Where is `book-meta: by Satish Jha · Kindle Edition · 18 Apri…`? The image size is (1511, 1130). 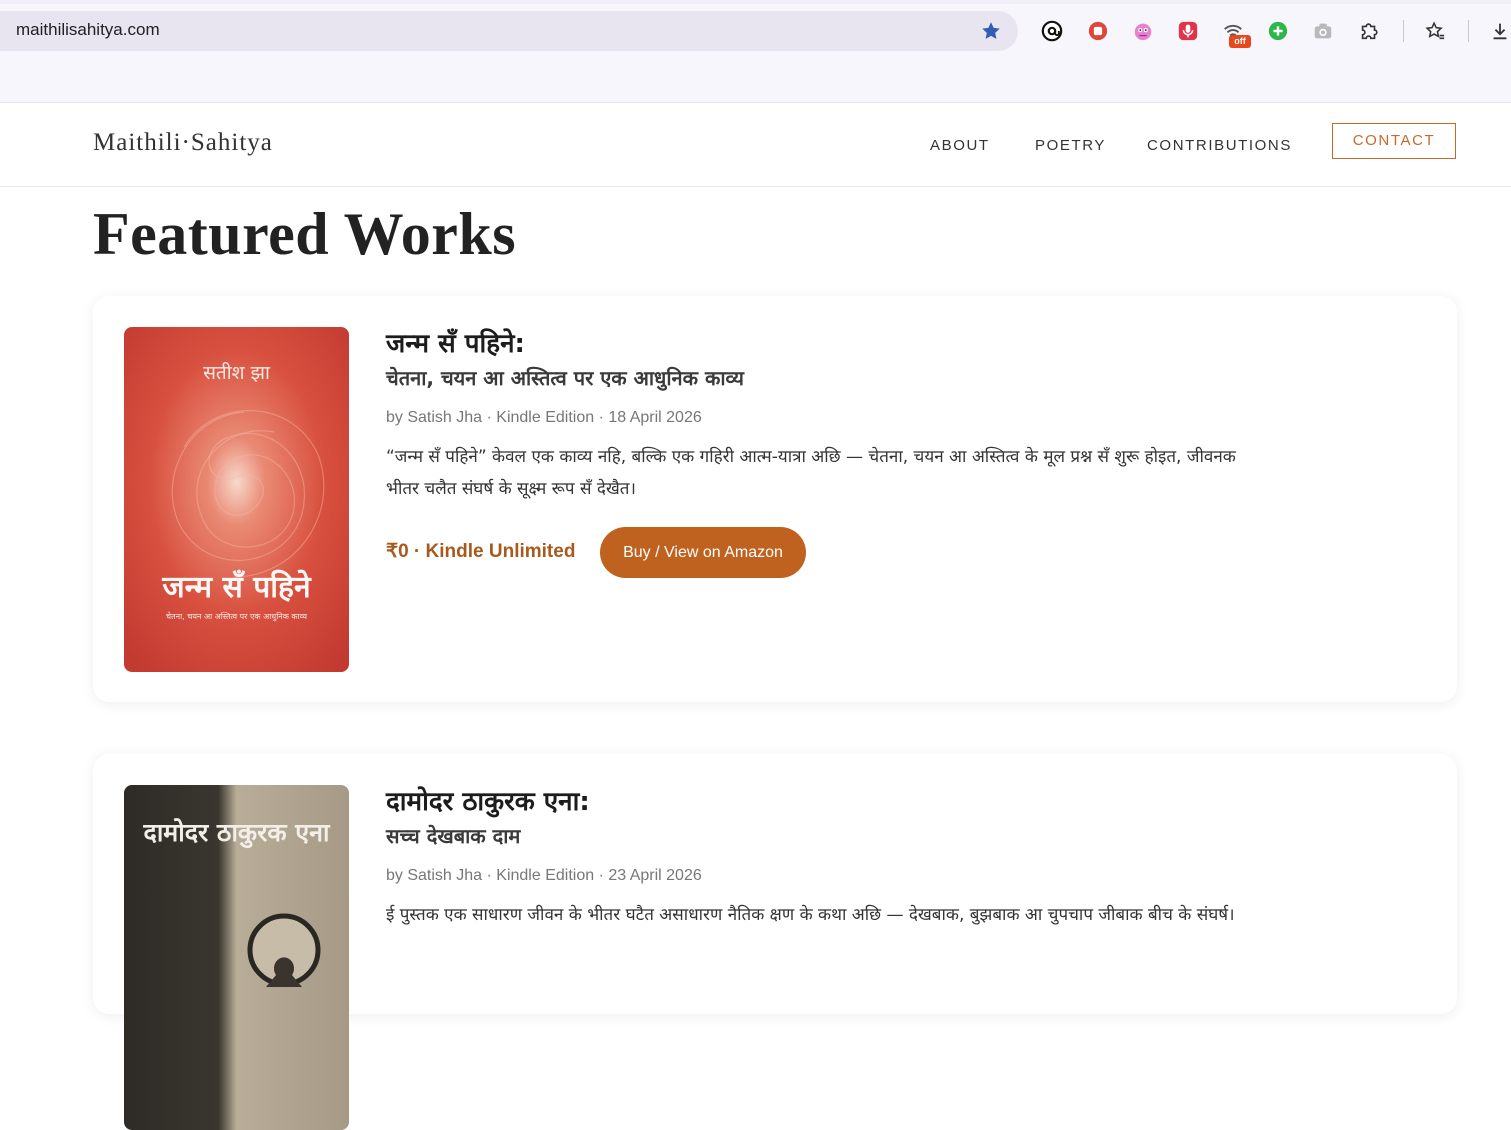 book-meta: by Satish Jha · Kindle Edition · 18 Apri… is located at coordinates (544, 417).